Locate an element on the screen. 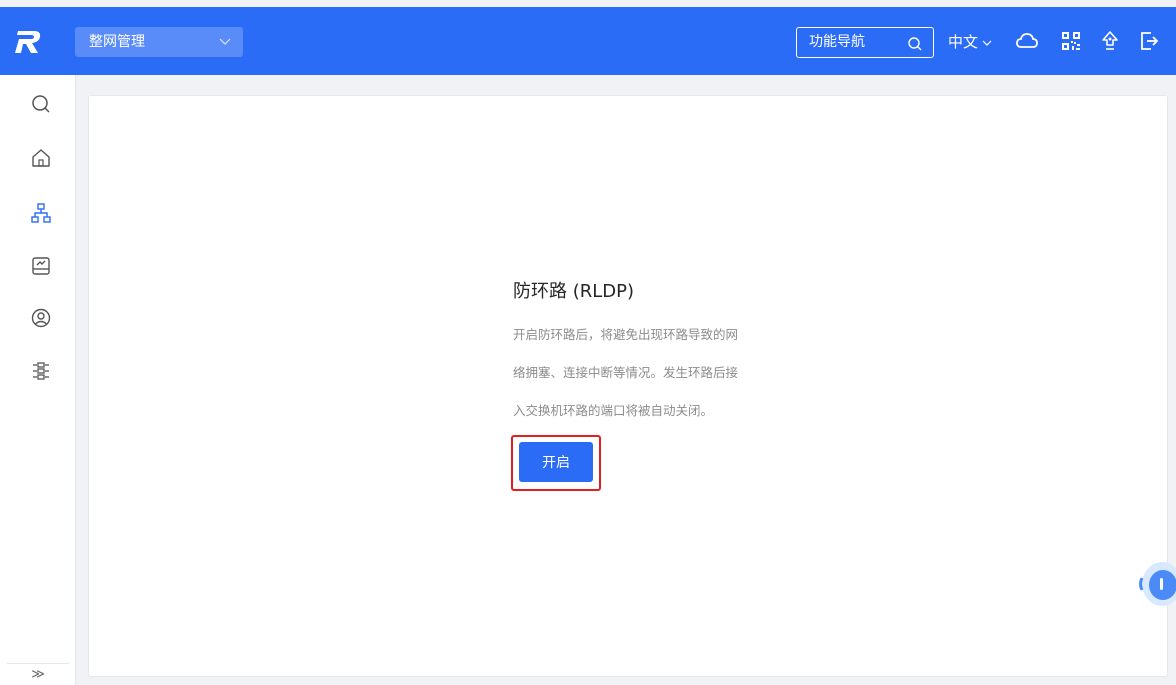 The image size is (1176, 685). description-line: 开启防环路后，将避免出现环路导致的网 is located at coordinates (626, 334).